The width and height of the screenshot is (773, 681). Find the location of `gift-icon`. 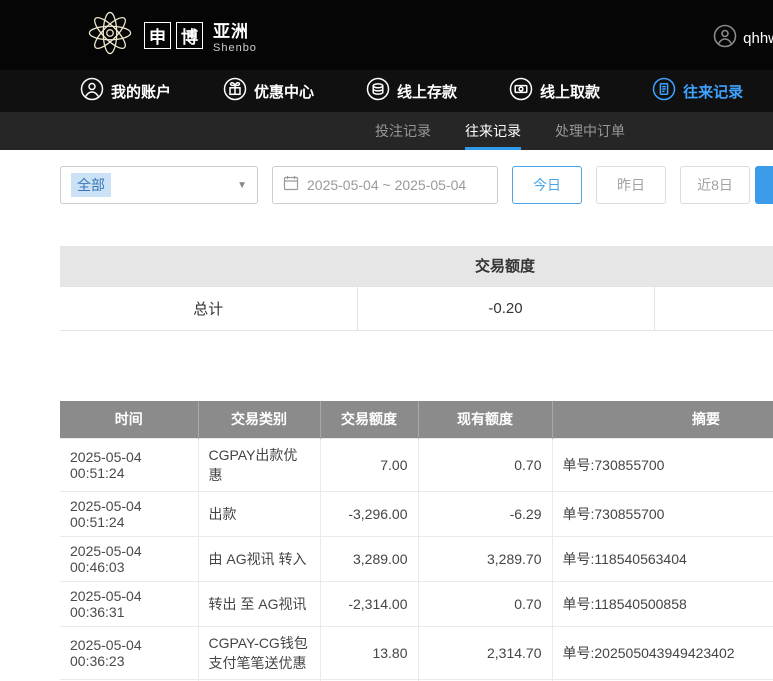

gift-icon is located at coordinates (235, 91).